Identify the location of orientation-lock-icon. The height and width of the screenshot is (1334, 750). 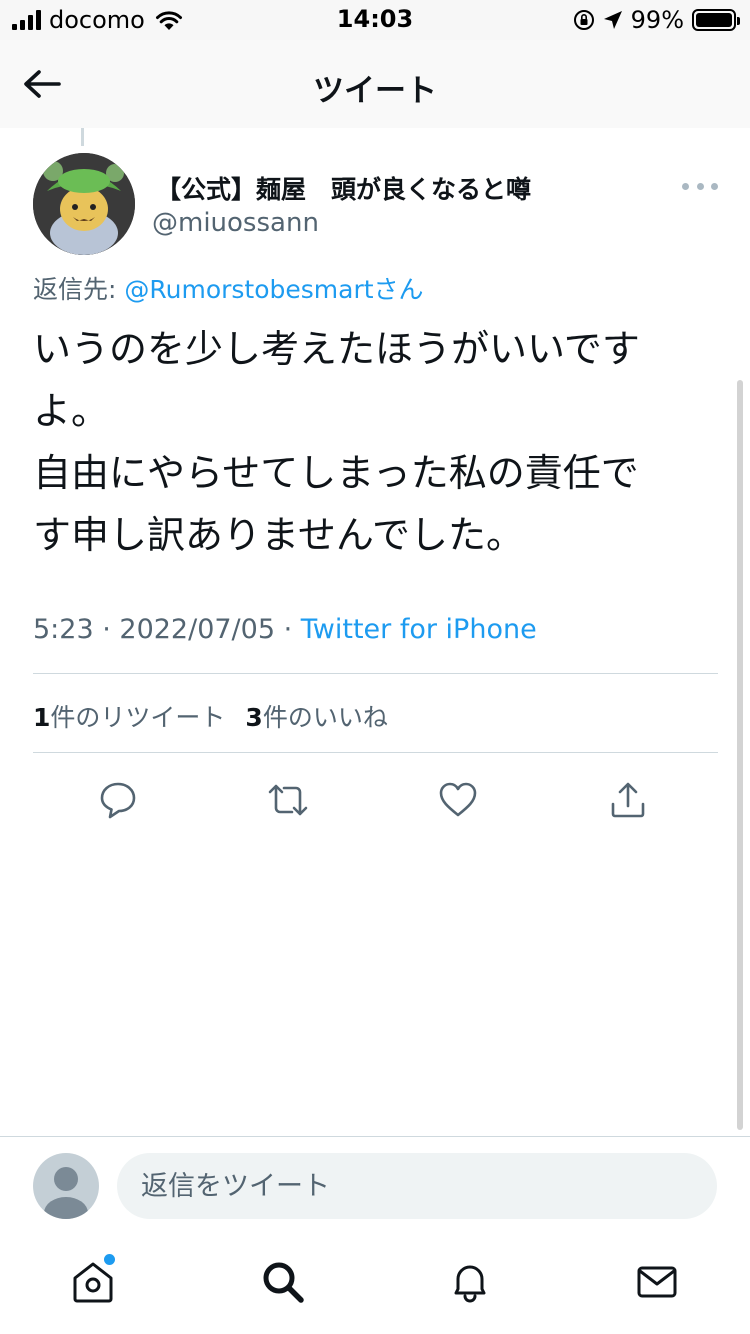
(583, 20).